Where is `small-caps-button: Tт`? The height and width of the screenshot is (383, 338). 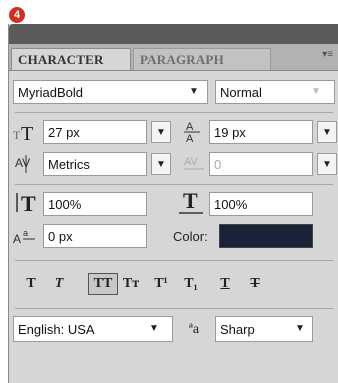 small-caps-button: Tт is located at coordinates (131, 284).